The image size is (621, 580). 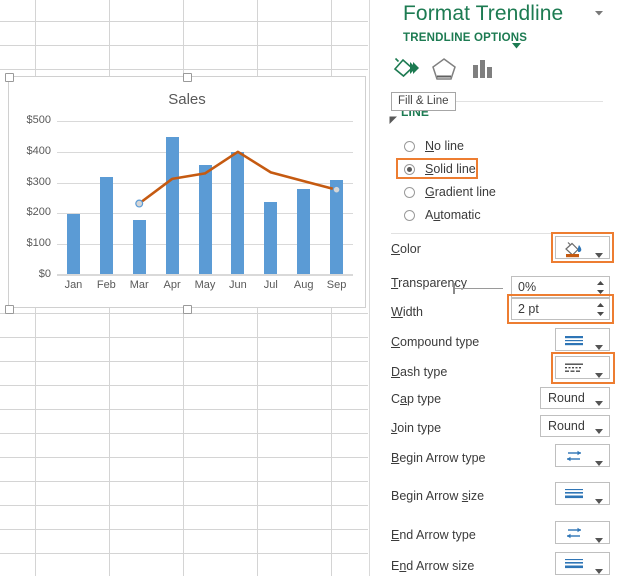 What do you see at coordinates (407, 312) in the screenshot?
I see `label-width: Width` at bounding box center [407, 312].